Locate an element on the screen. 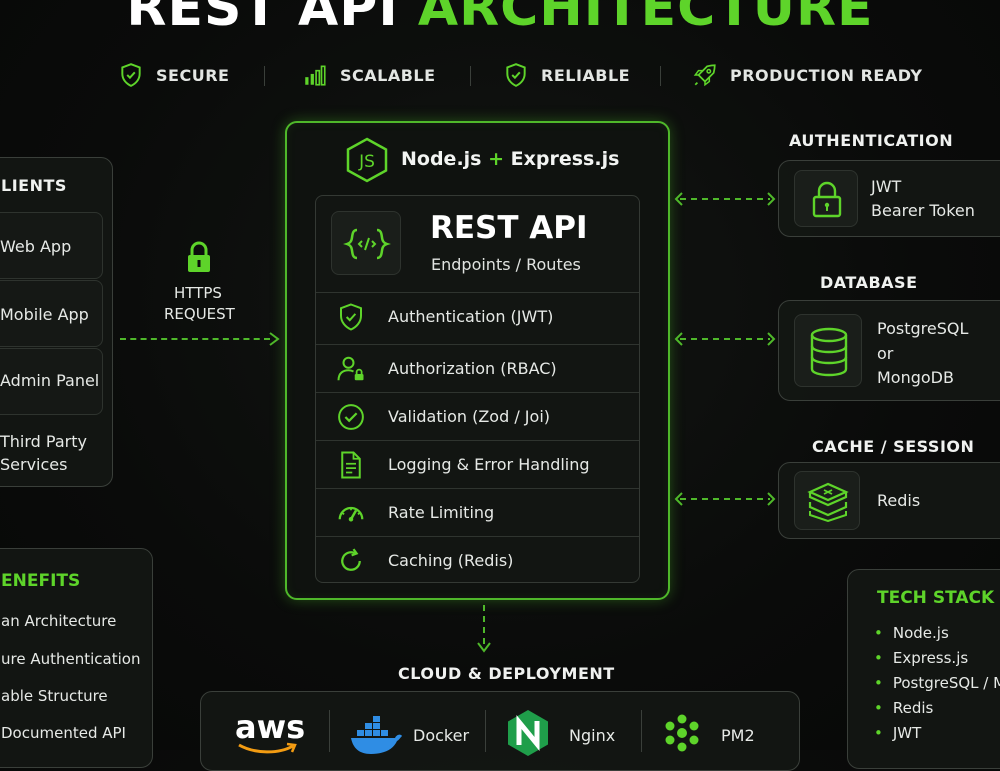  benefit-item: able Structure is located at coordinates (54, 696).